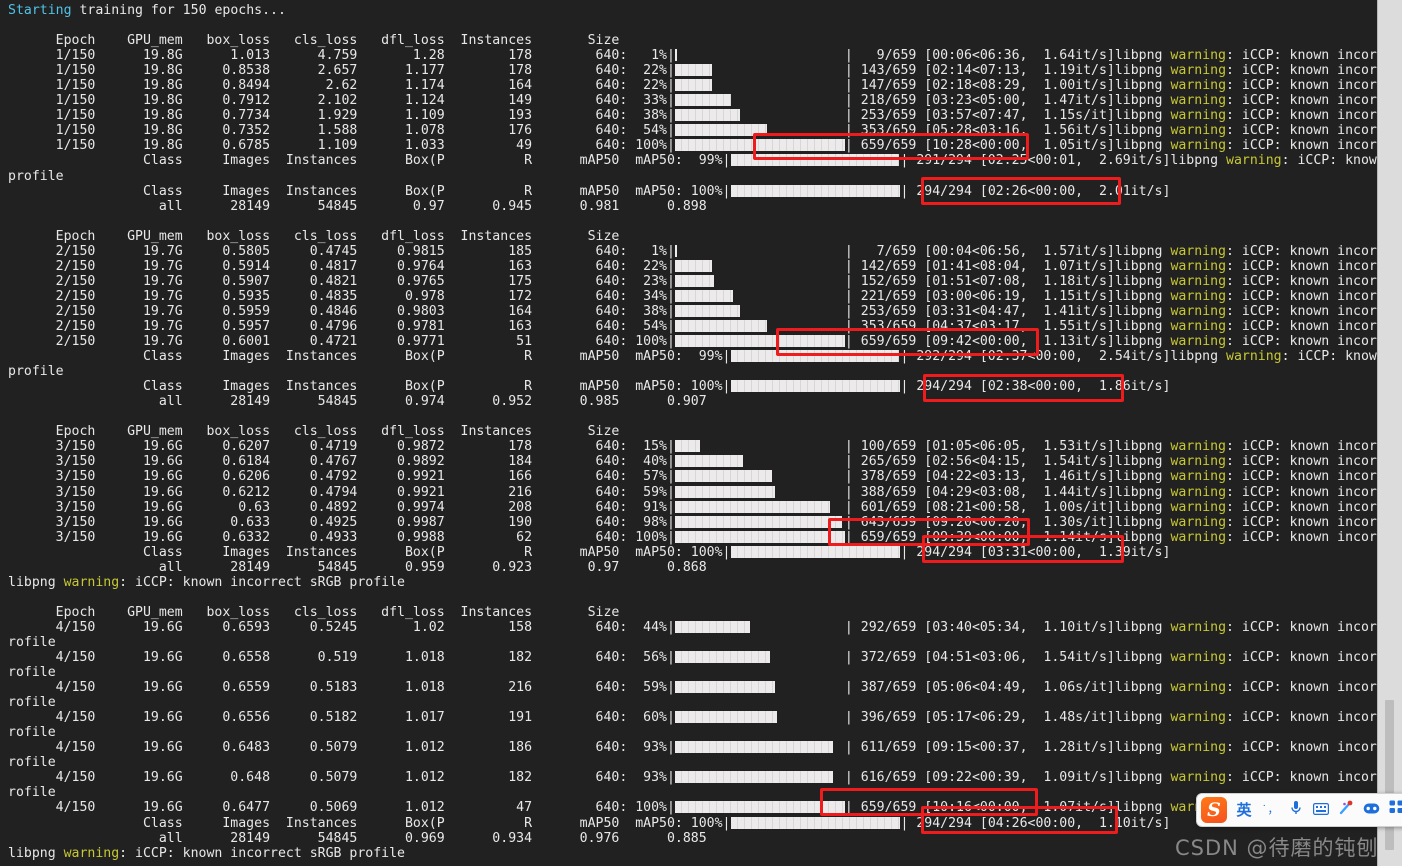  What do you see at coordinates (357, 402) in the screenshot?
I see `val-summary-row: all 28149 54845 0.974 0.952 0.985 0.907` at bounding box center [357, 402].